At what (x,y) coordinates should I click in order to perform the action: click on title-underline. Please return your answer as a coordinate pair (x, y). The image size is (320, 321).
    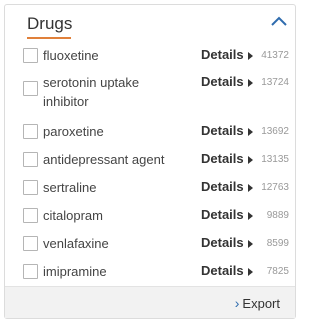
    Looking at the image, I should click on (49, 38).